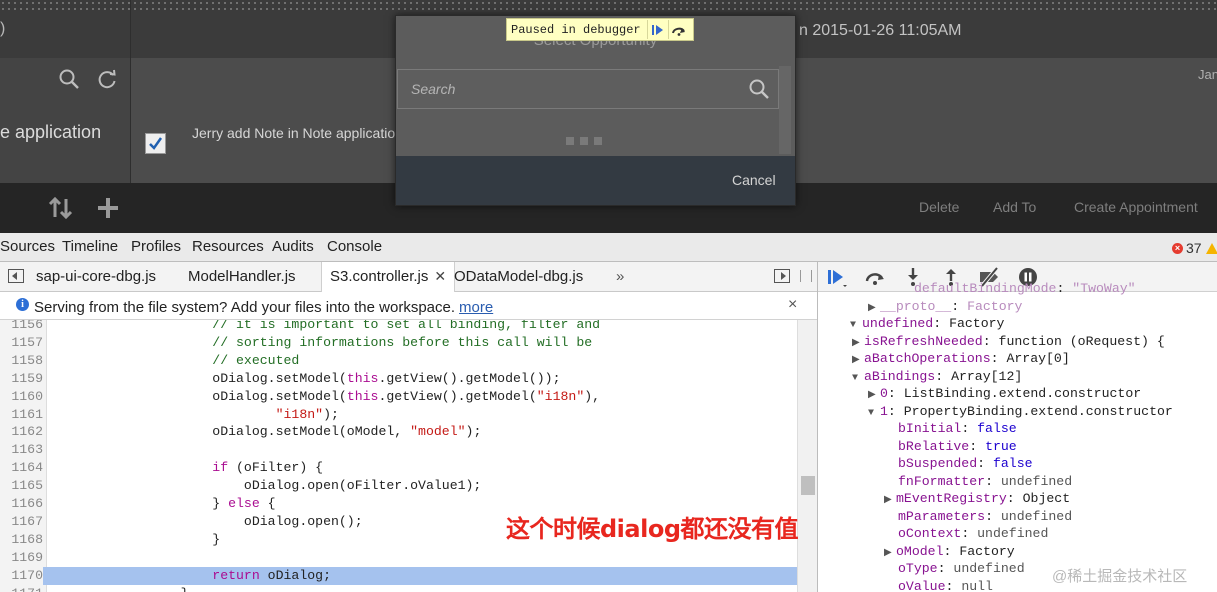  What do you see at coordinates (388, 277) in the screenshot?
I see `file-tab-active: S3.controller.js ✕` at bounding box center [388, 277].